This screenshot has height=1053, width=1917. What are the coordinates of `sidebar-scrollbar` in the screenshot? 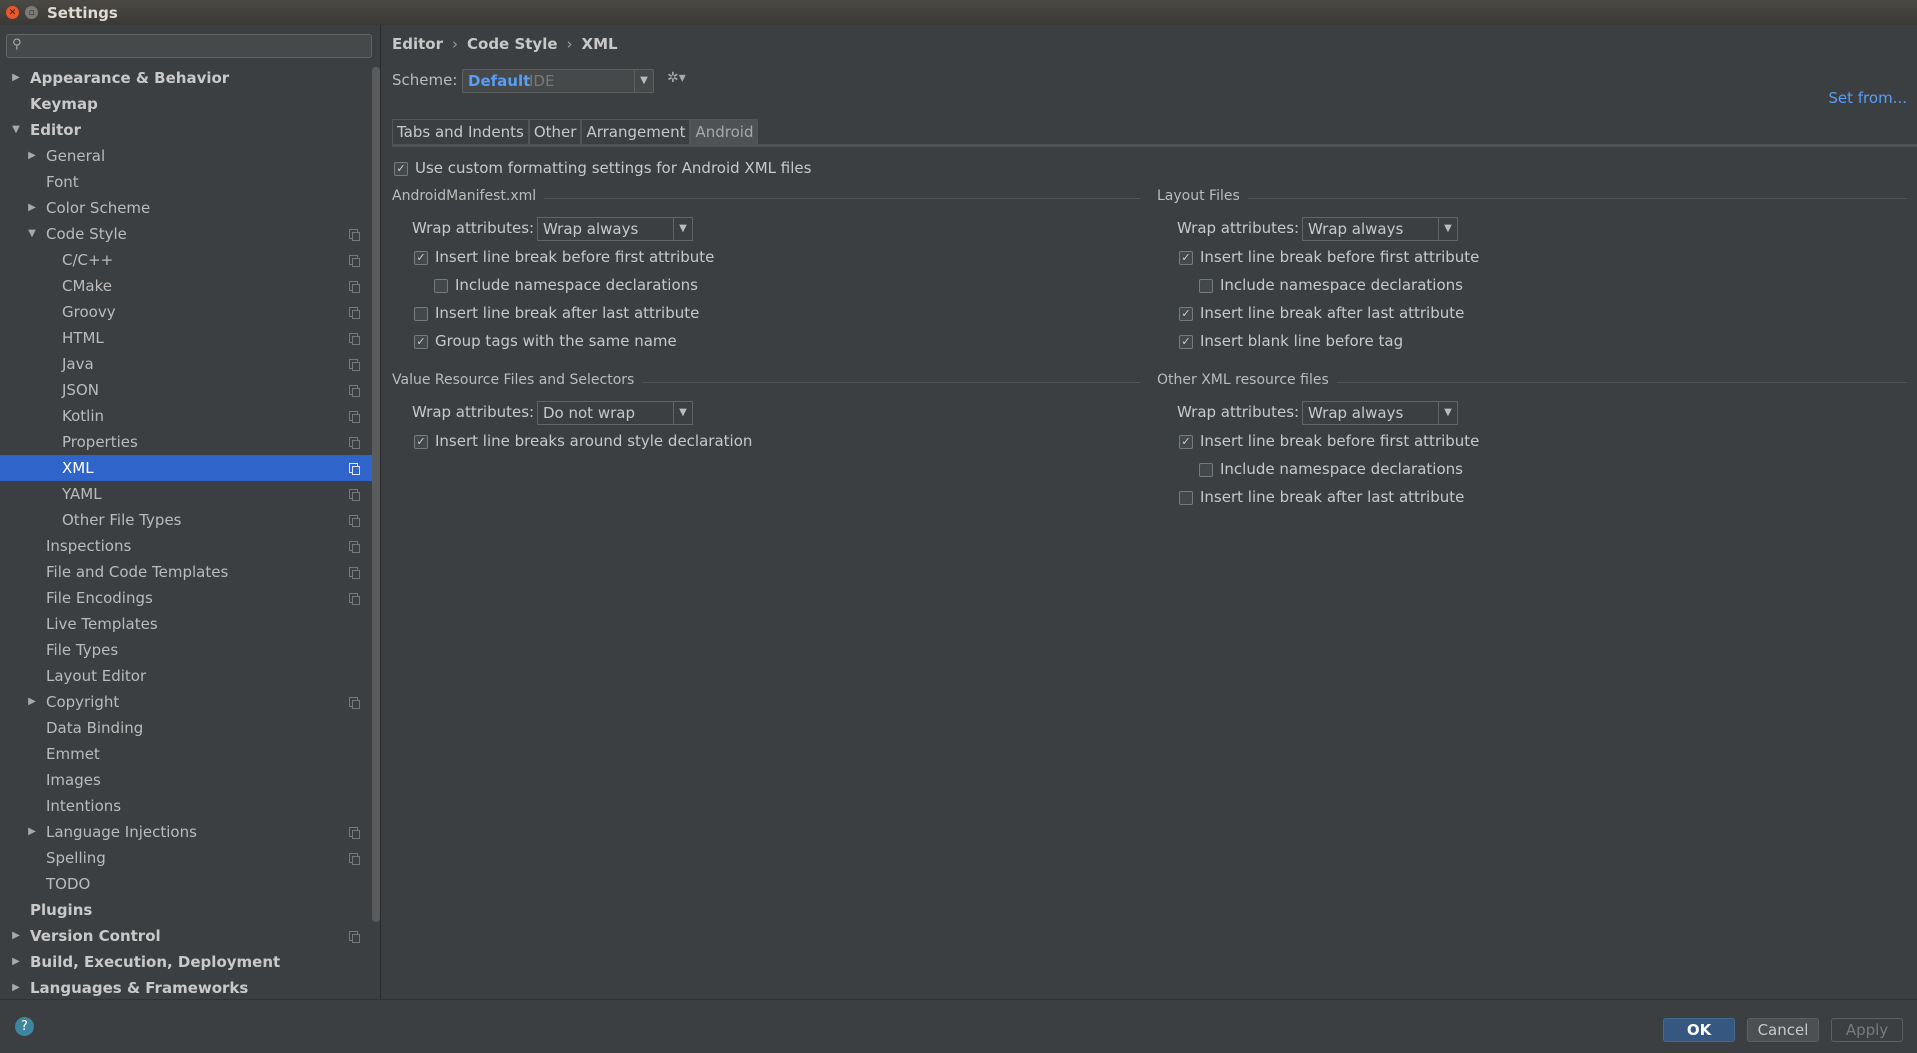 It's located at (376, 494).